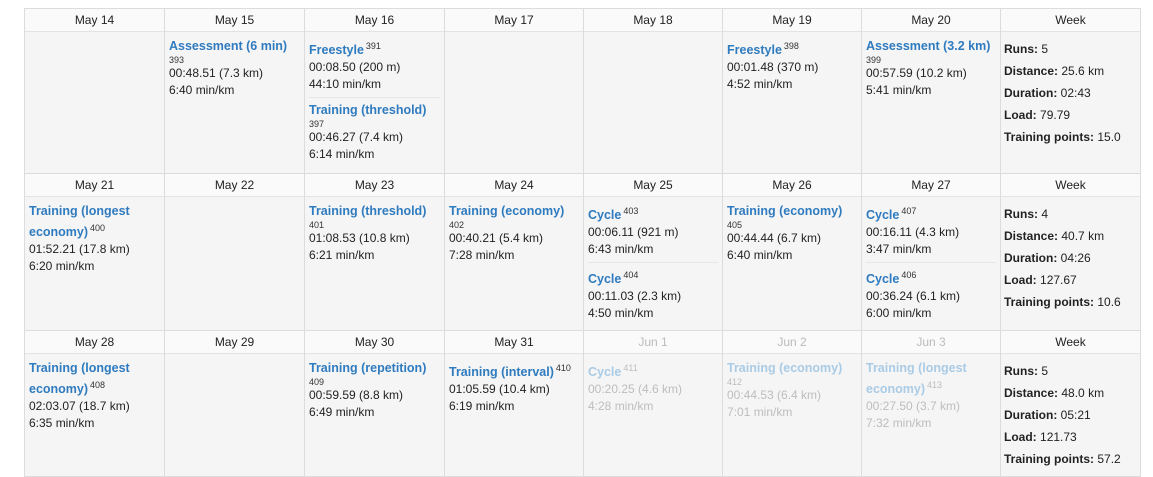 The image size is (1153, 477). I want to click on activity-entry: Cycle 411 00:20.25 (4.6 km) 4:28 min/km, so click(653, 389).